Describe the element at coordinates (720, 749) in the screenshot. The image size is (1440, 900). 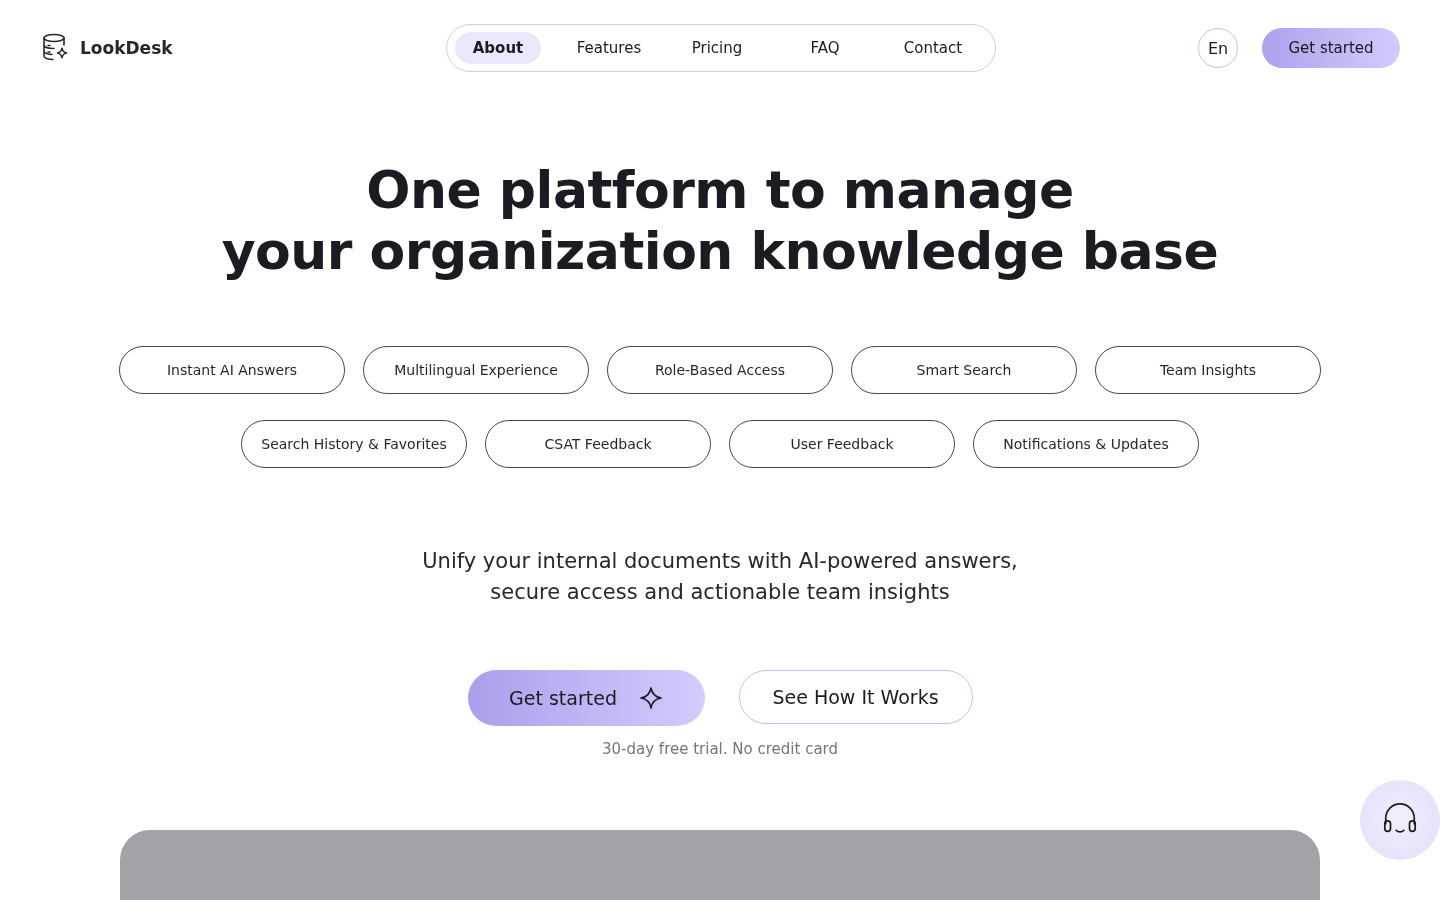
I see `trial-note: 30-day free trial. No credit card` at that location.